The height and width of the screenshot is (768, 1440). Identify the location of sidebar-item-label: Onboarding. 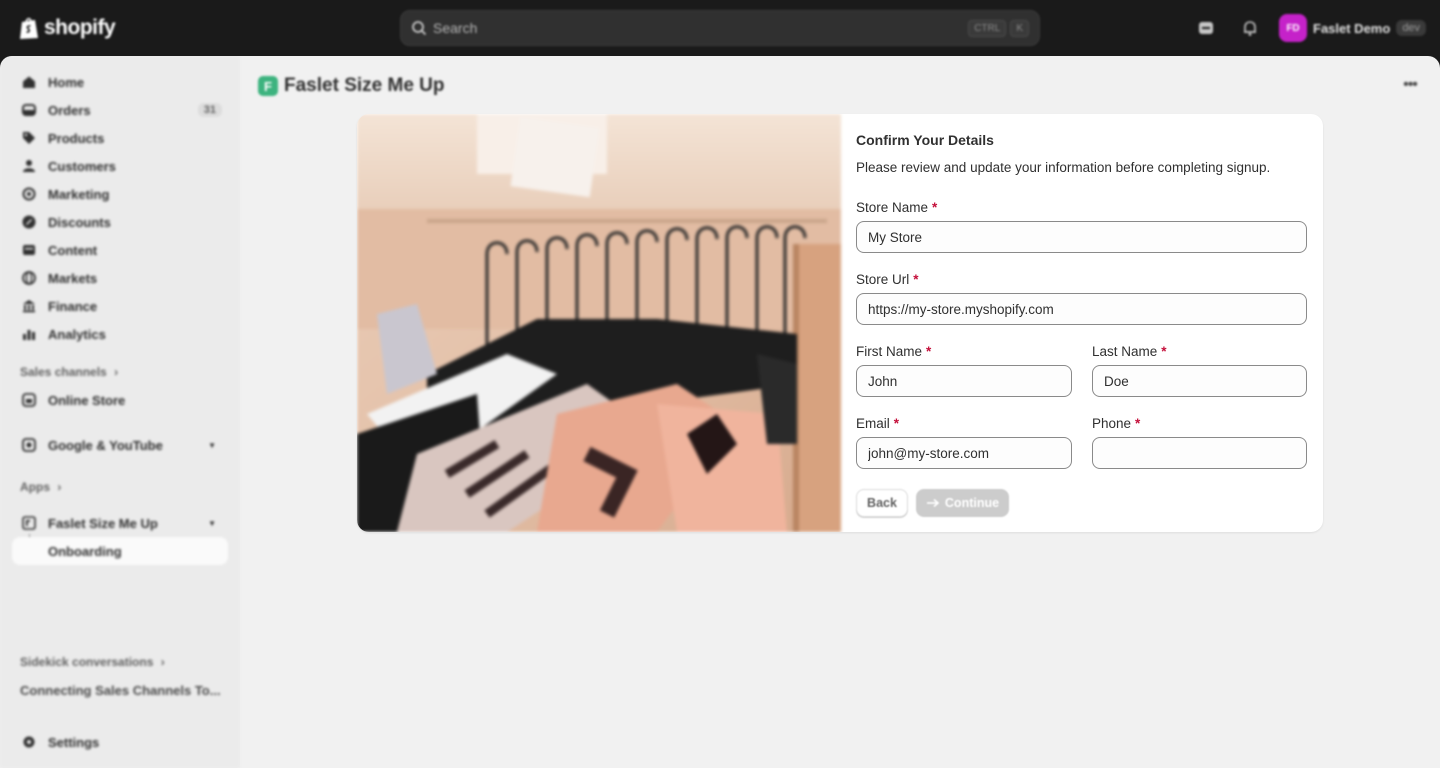
(85, 551).